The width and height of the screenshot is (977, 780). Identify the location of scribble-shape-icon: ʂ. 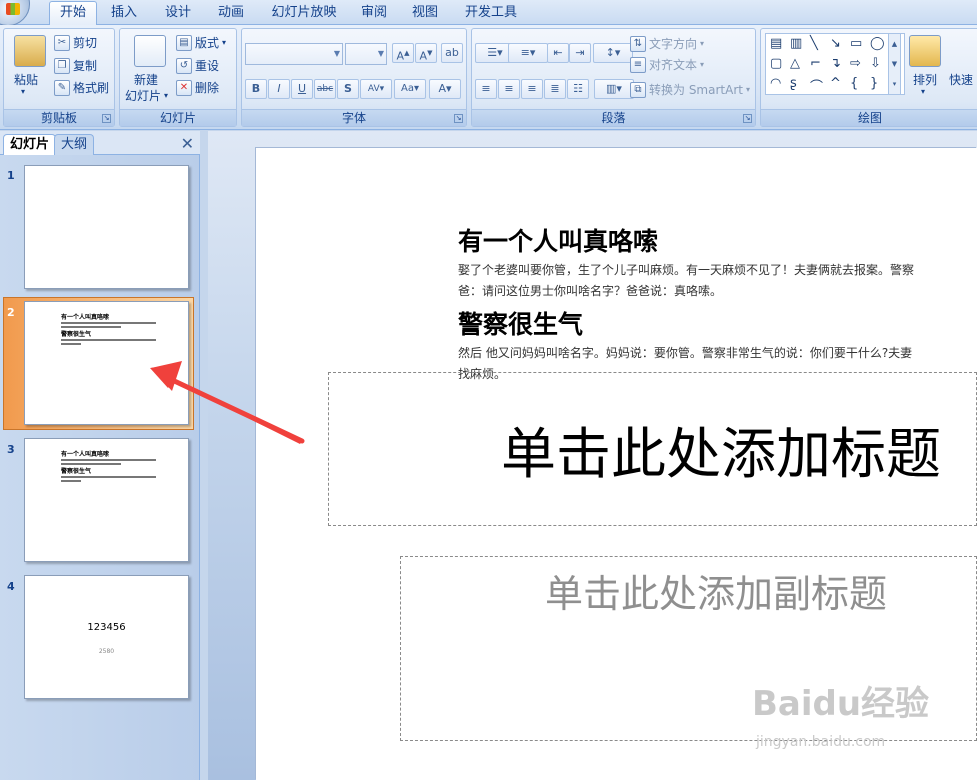
(793, 83).